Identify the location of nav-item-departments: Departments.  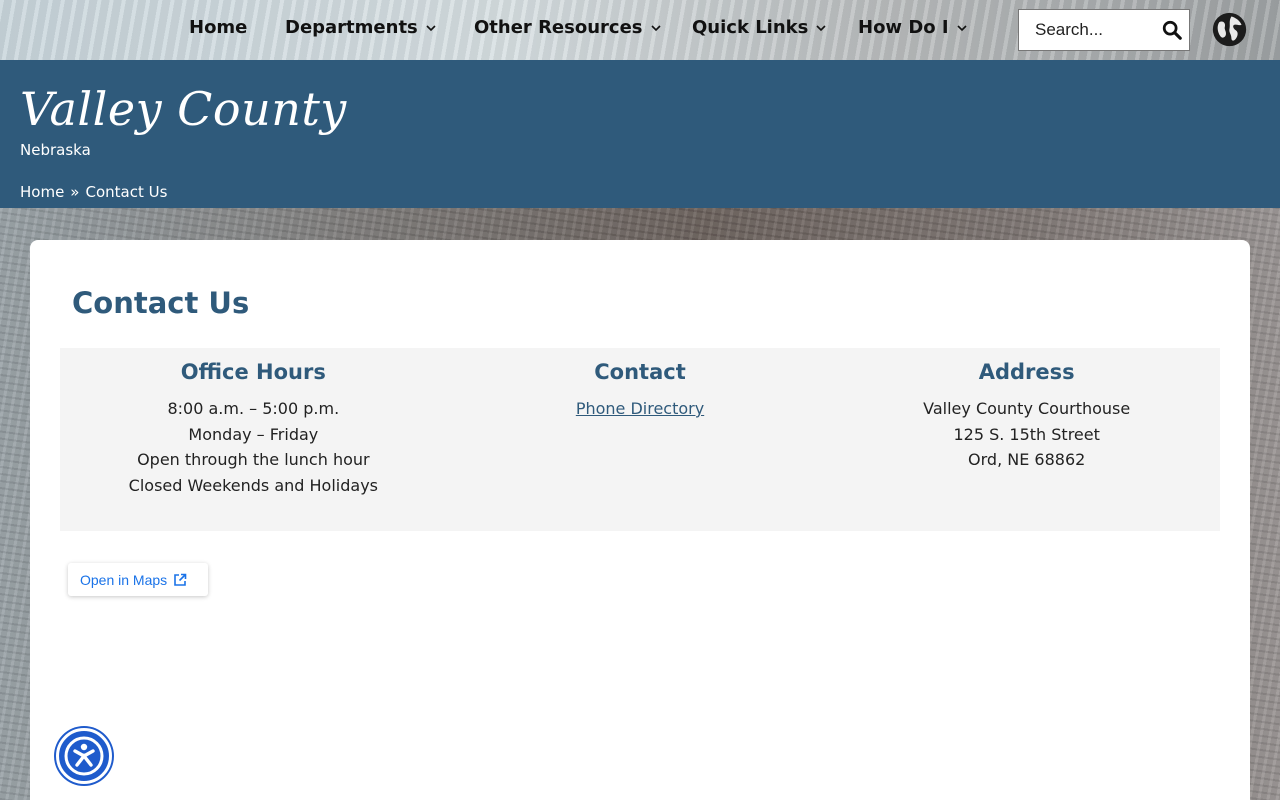
(360, 27).